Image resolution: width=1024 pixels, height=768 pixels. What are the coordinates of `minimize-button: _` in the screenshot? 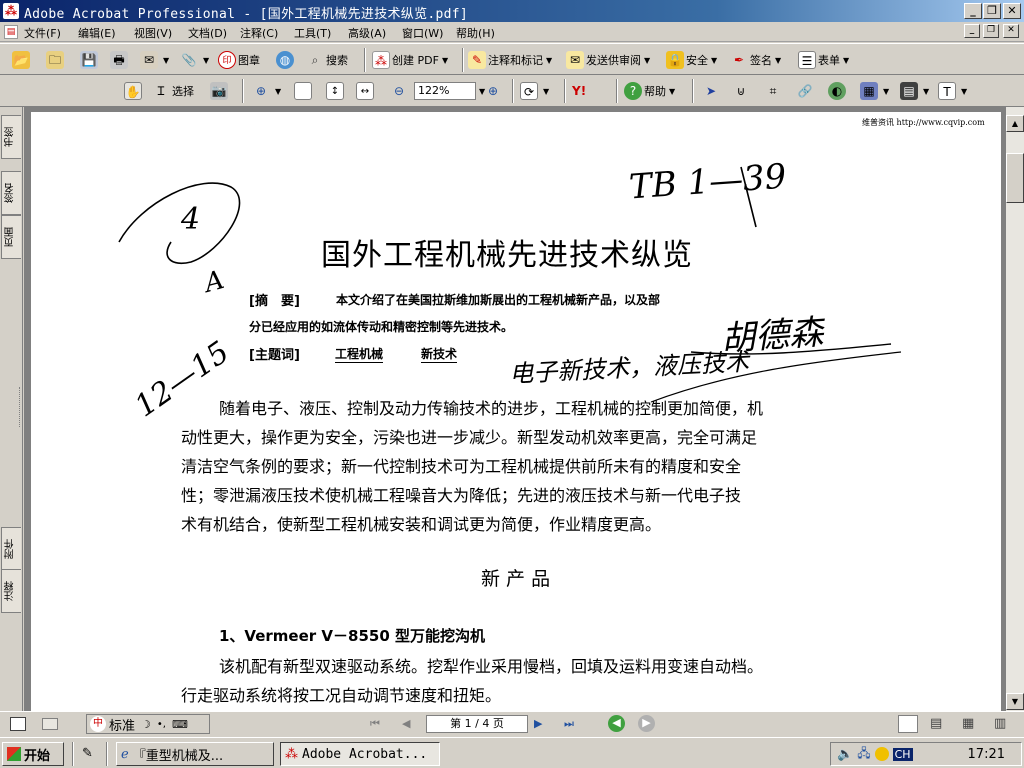 It's located at (973, 11).